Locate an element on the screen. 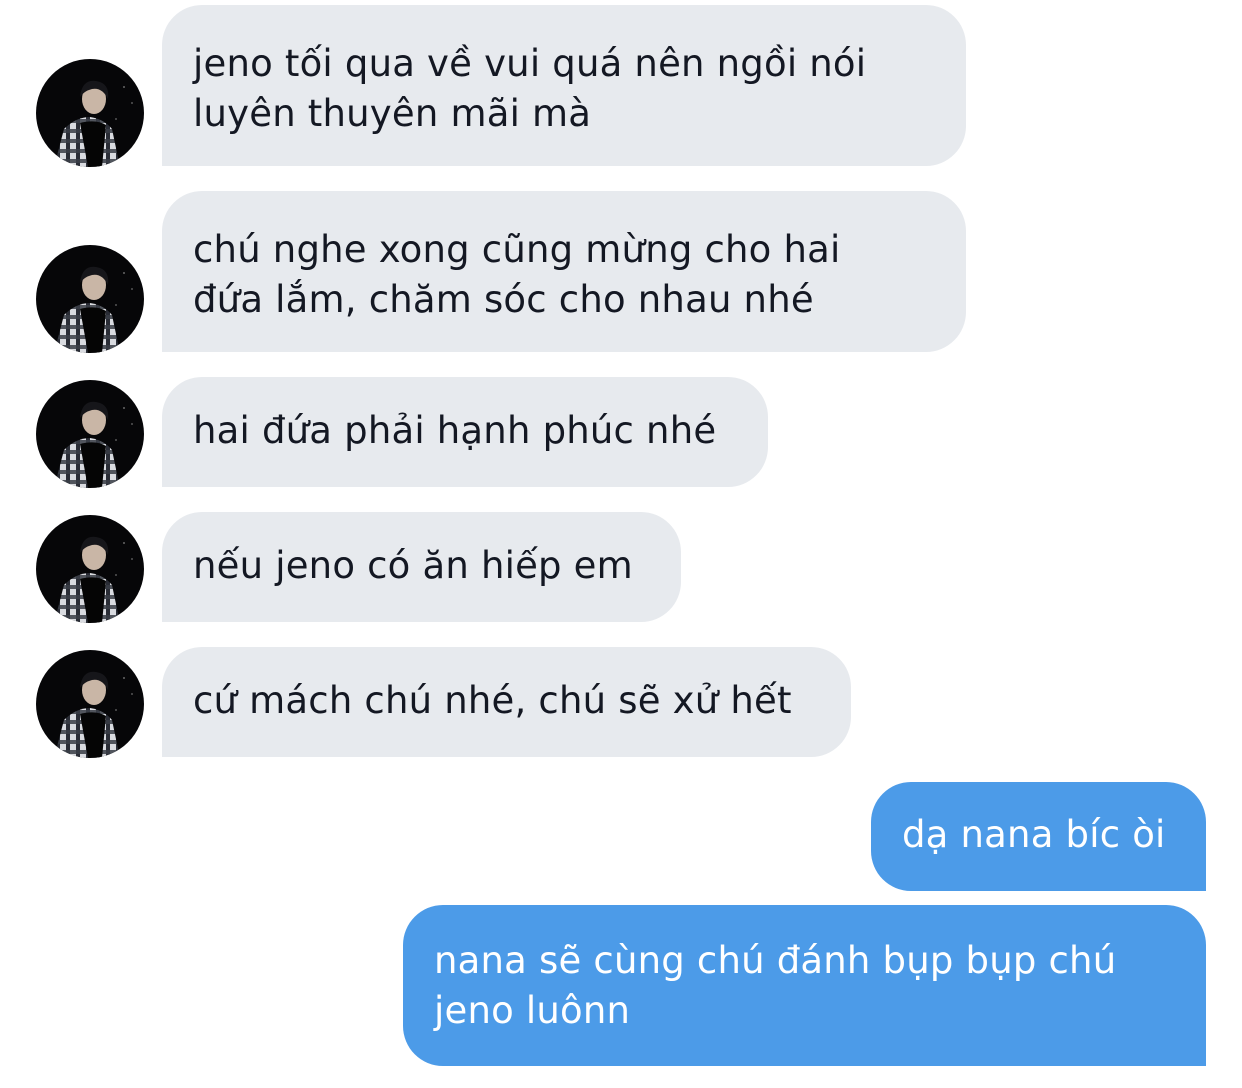  message-text-line: nếu jeno có ăn hiếp em is located at coordinates (413, 565).